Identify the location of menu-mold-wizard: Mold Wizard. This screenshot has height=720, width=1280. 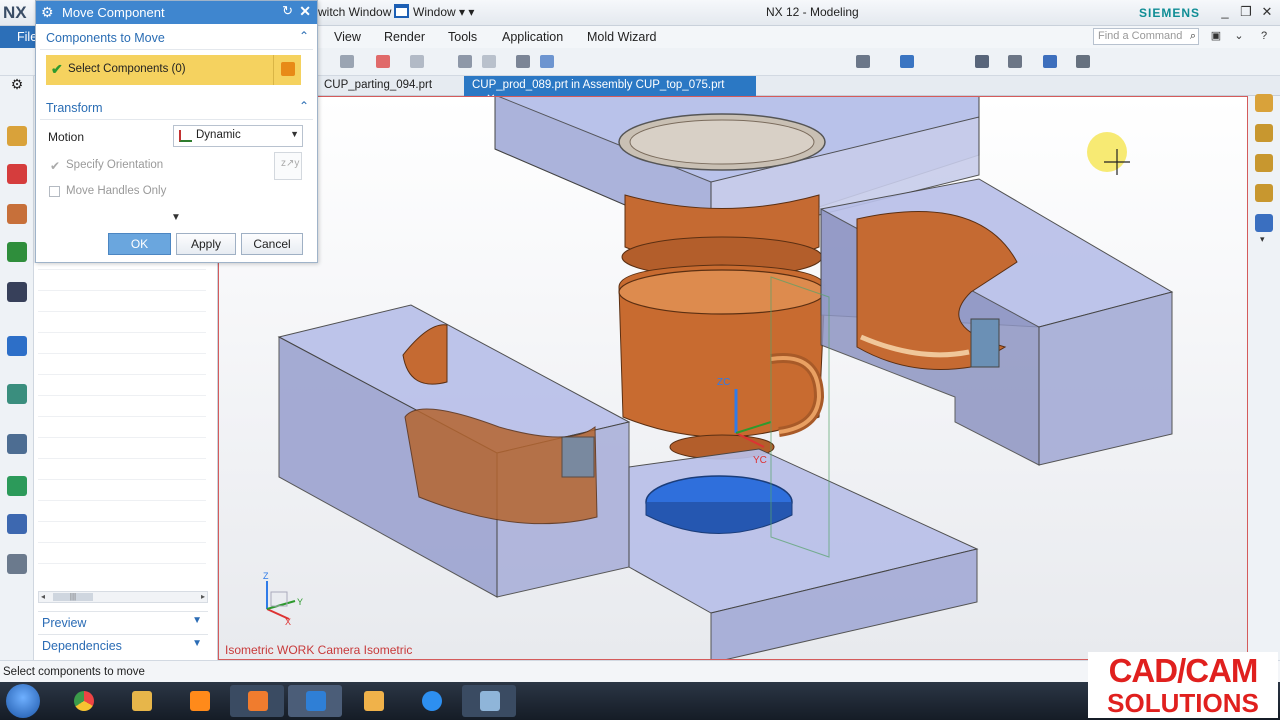
(621, 37).